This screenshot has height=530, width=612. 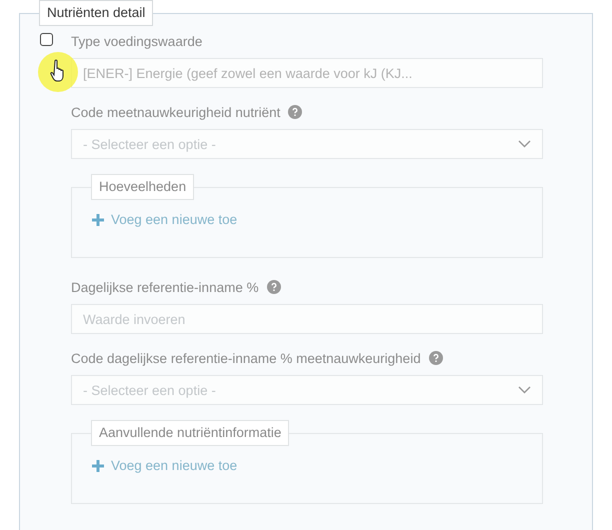 I want to click on field-label: Type voedingswaarde, so click(x=136, y=41).